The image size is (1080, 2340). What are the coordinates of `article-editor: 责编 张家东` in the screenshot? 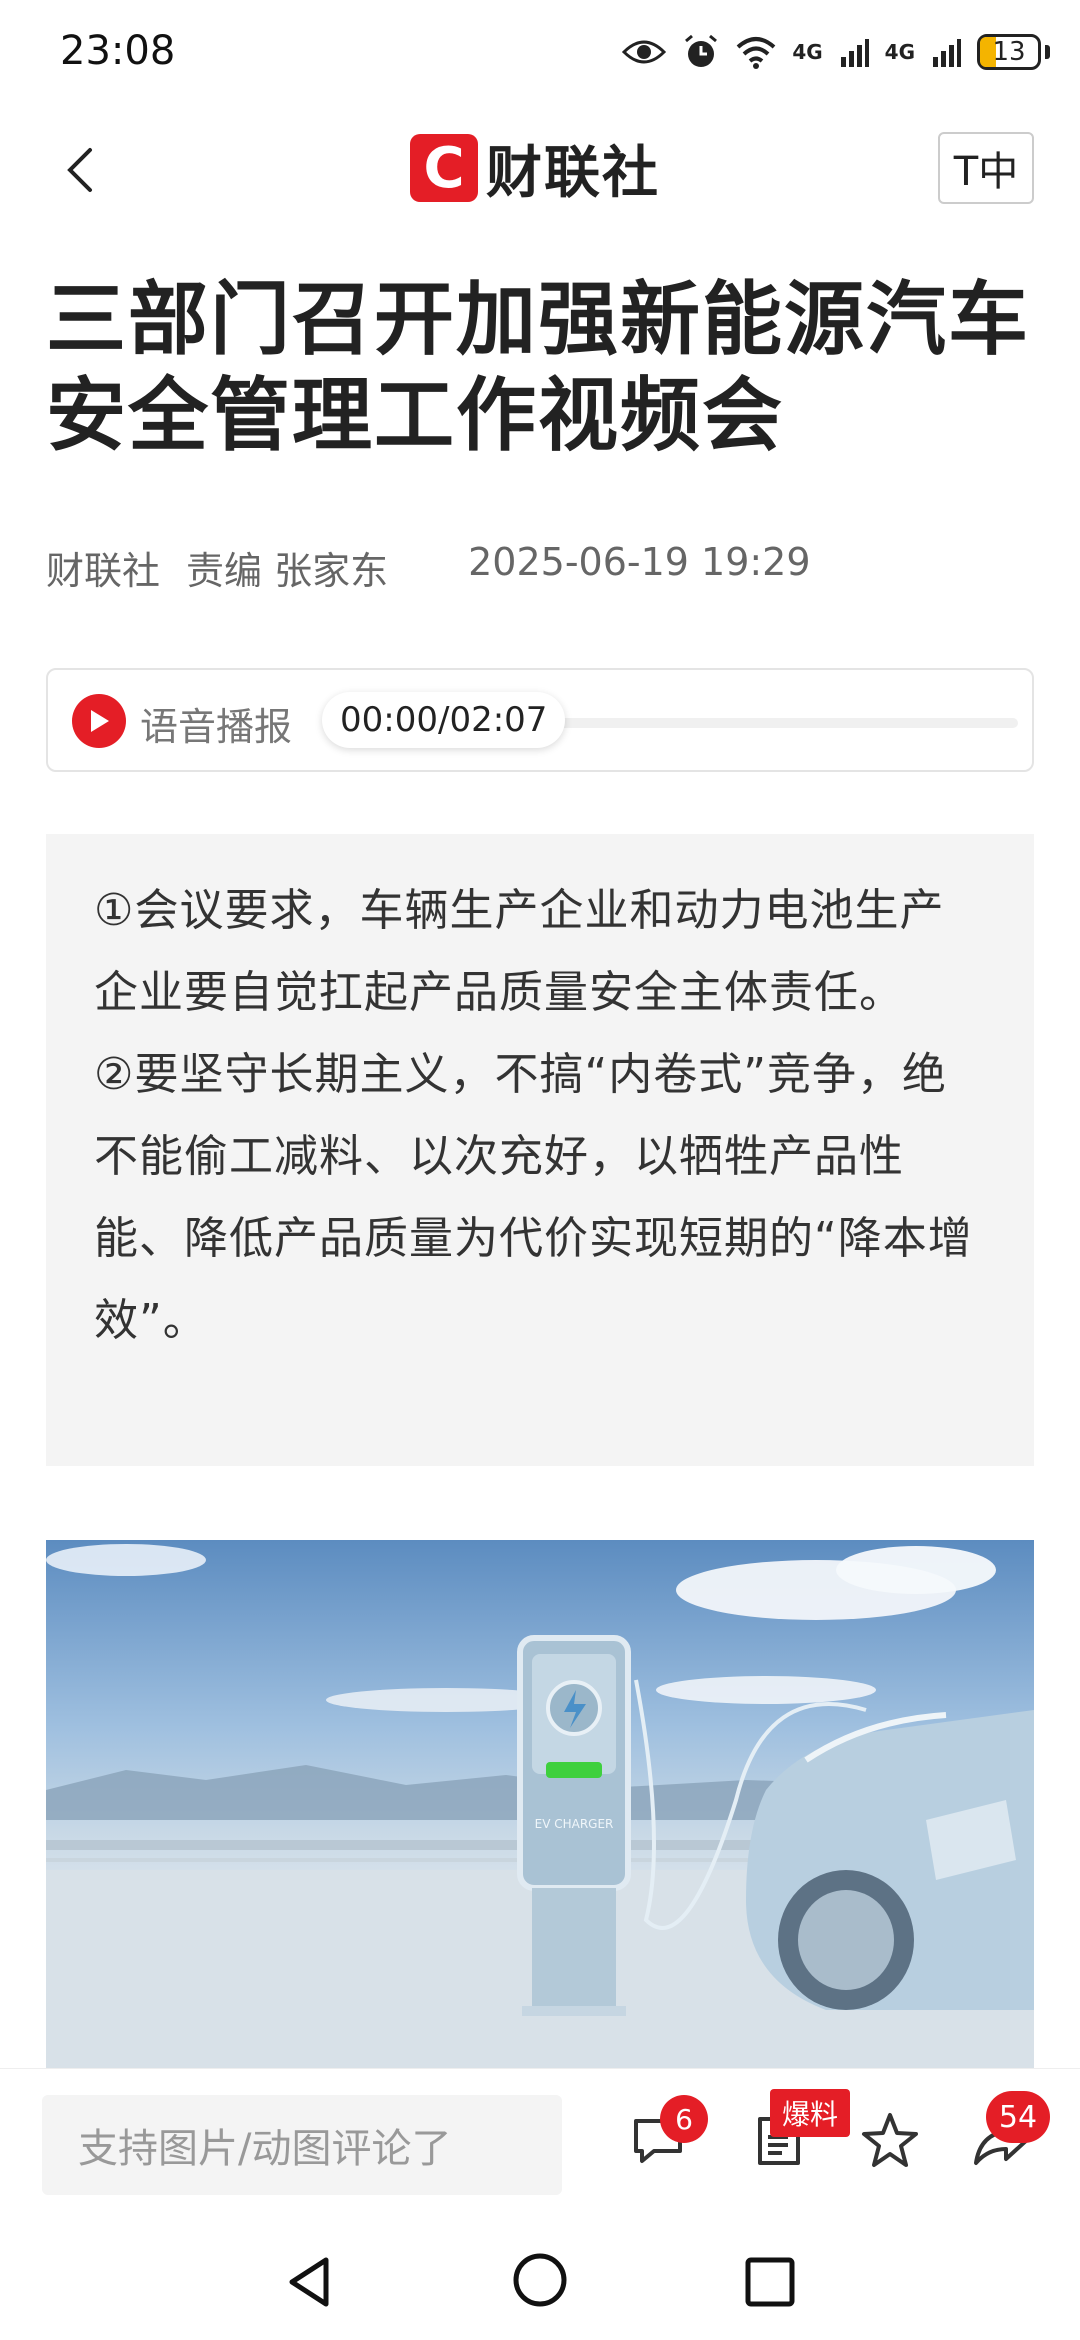 It's located at (287, 571).